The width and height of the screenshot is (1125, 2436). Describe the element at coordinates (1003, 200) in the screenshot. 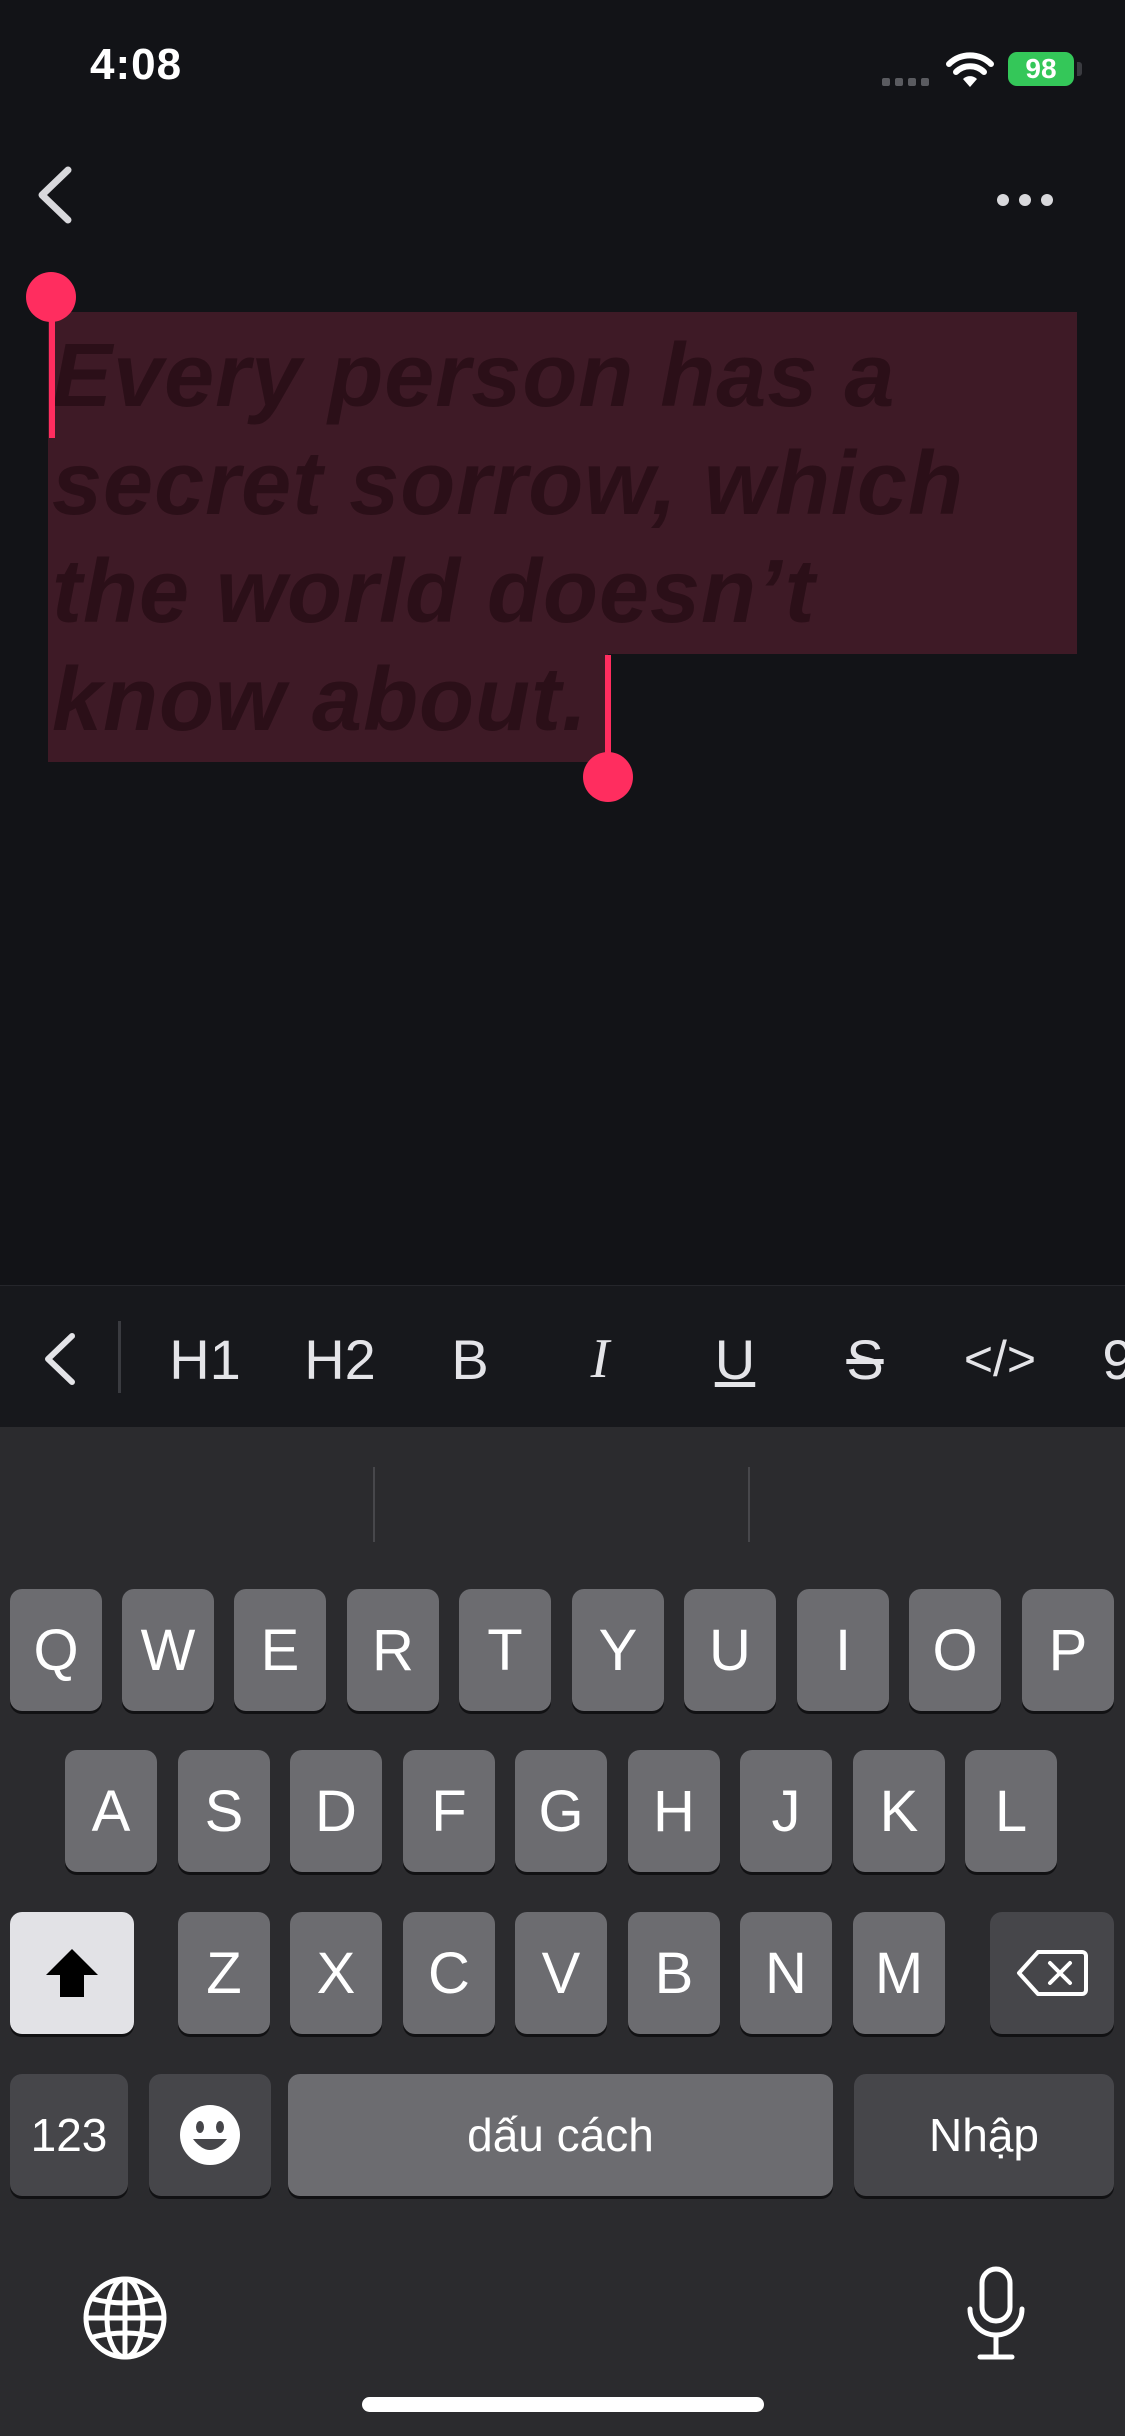

I see `ellipsis-icon` at that location.